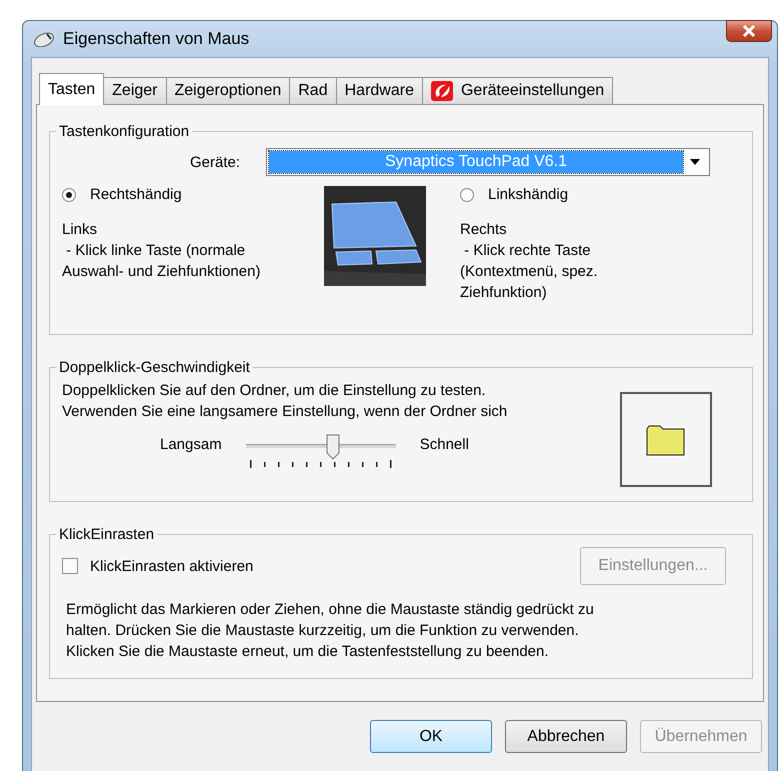 Image resolution: width=784 pixels, height=771 pixels. I want to click on group-title: KlickEinrasten, so click(107, 534).